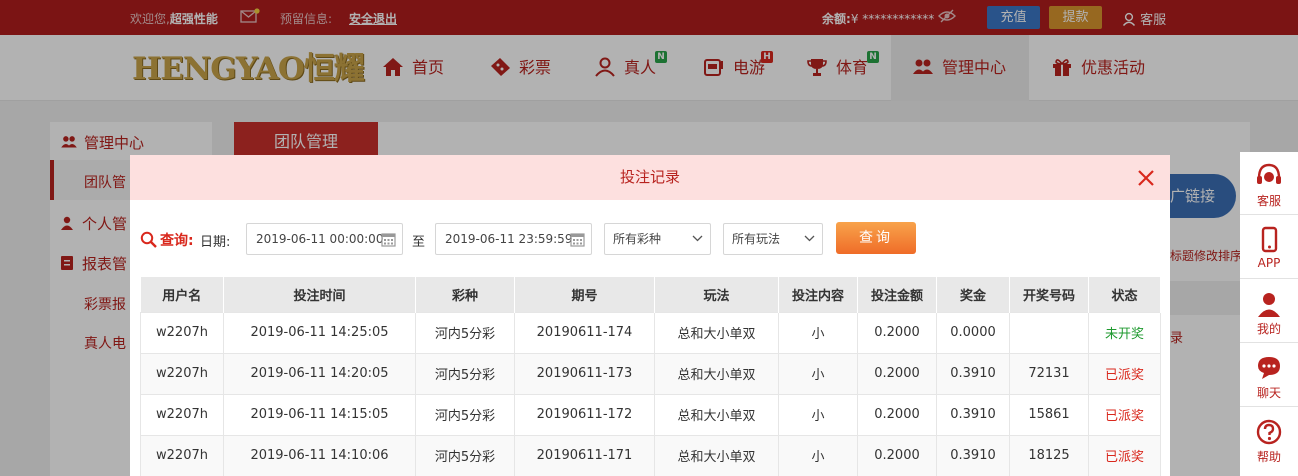 The width and height of the screenshot is (1298, 476). Describe the element at coordinates (973, 332) in the screenshot. I see `cell-prize: 0.0000` at that location.